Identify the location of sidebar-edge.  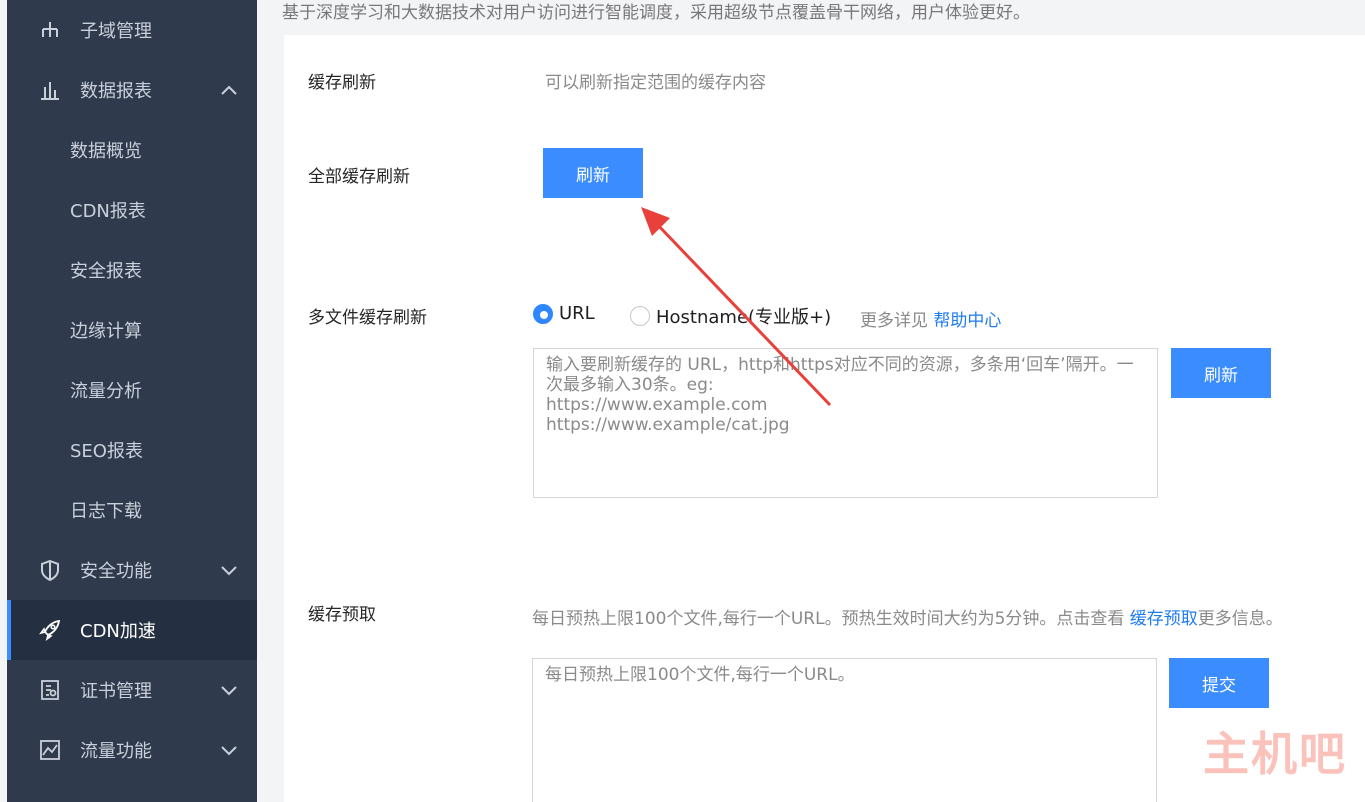
(3, 401).